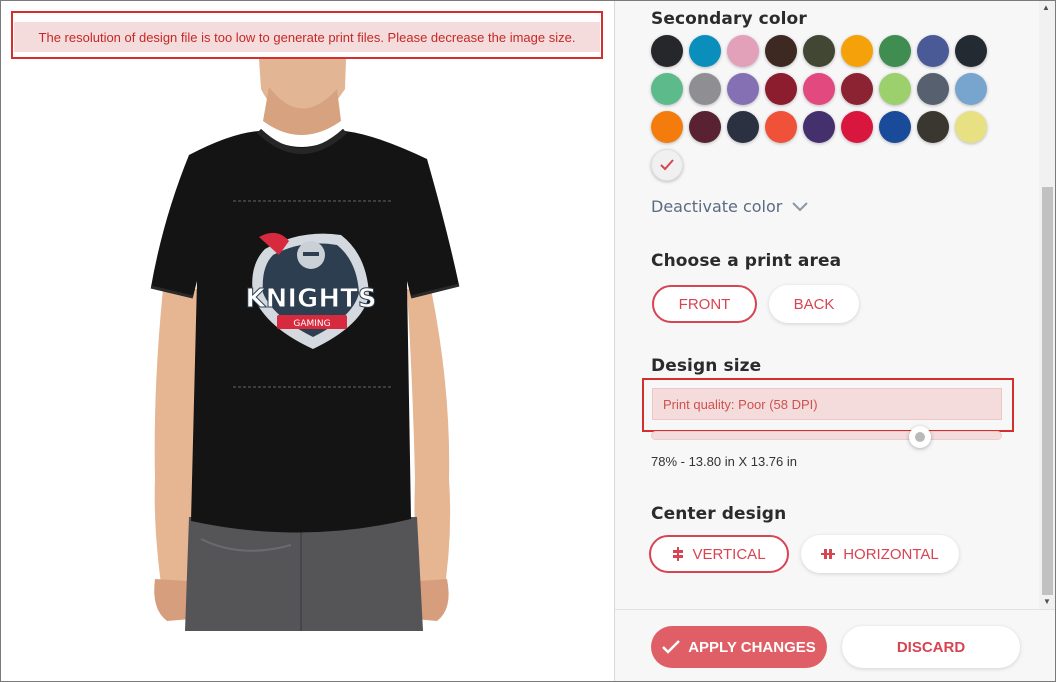 The height and width of the screenshot is (682, 1056). Describe the element at coordinates (746, 261) in the screenshot. I see `print-area-title: Choose a print area` at that location.